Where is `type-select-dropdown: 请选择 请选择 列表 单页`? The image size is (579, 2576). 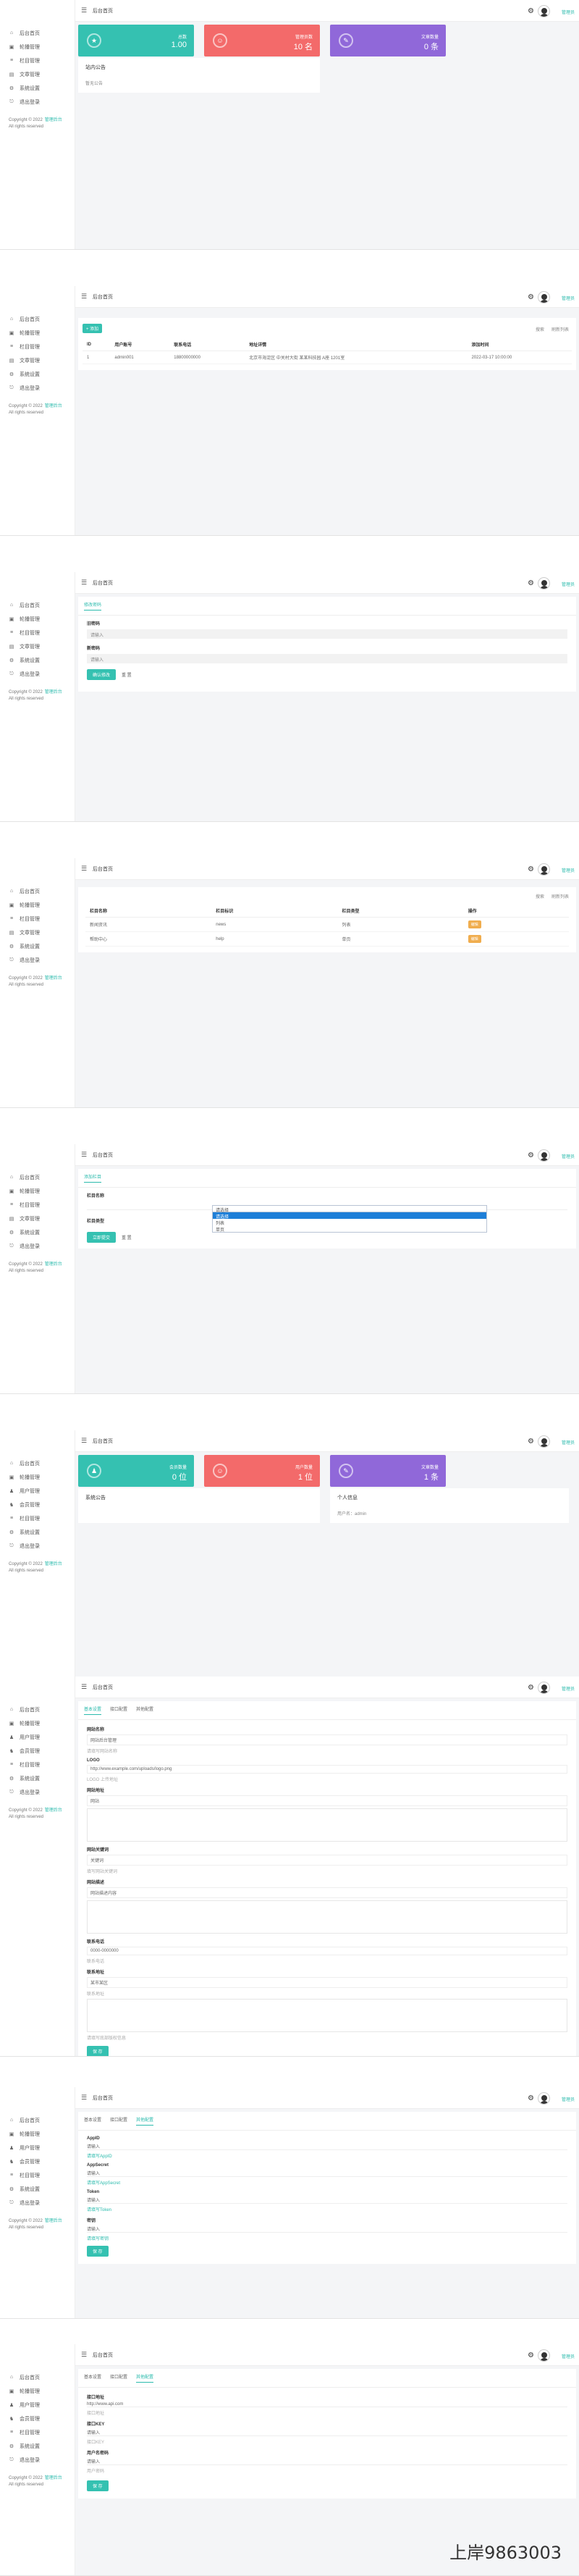
type-select-dropdown: 请选择 请选择 列表 单页 is located at coordinates (349, 1219).